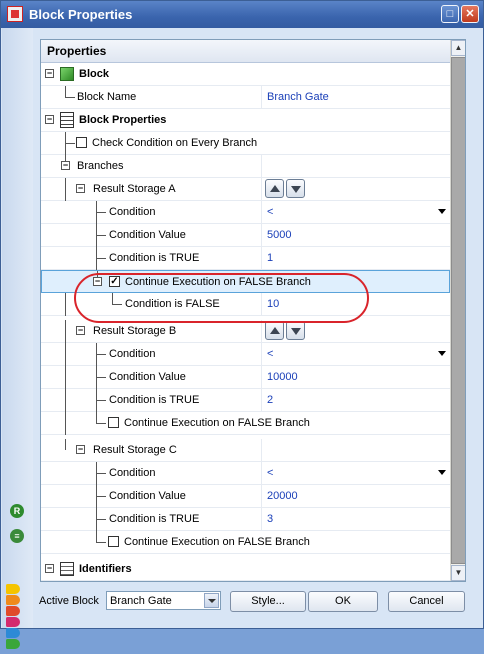  Describe the element at coordinates (132, 212) in the screenshot. I see `condition-label: Condition` at that location.